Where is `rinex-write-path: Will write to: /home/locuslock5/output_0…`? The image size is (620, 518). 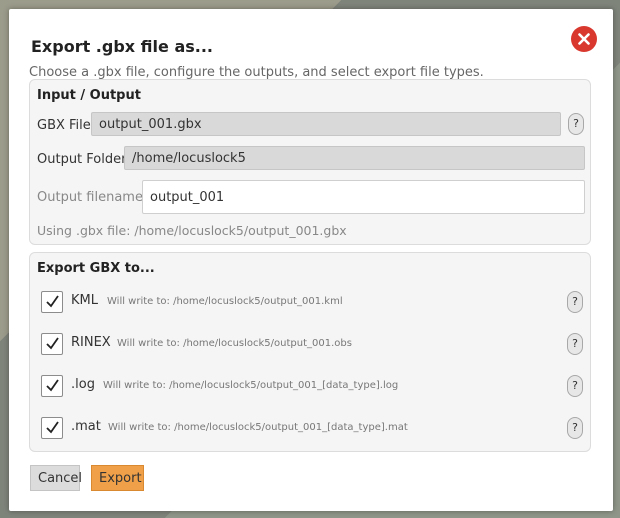 rinex-write-path: Will write to: /home/locuslock5/output_0… is located at coordinates (234, 343).